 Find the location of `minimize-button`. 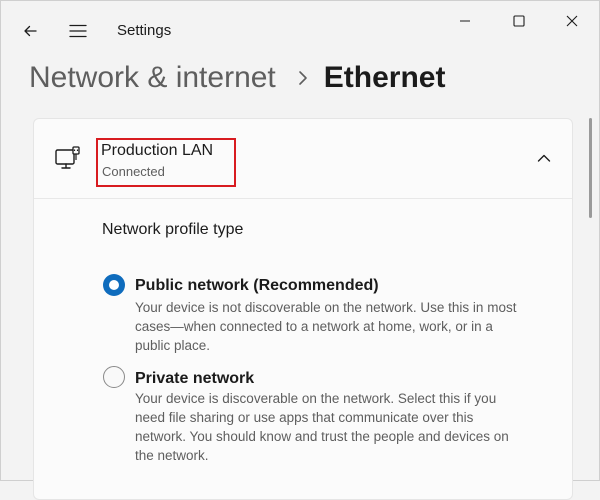

minimize-button is located at coordinates (465, 21).